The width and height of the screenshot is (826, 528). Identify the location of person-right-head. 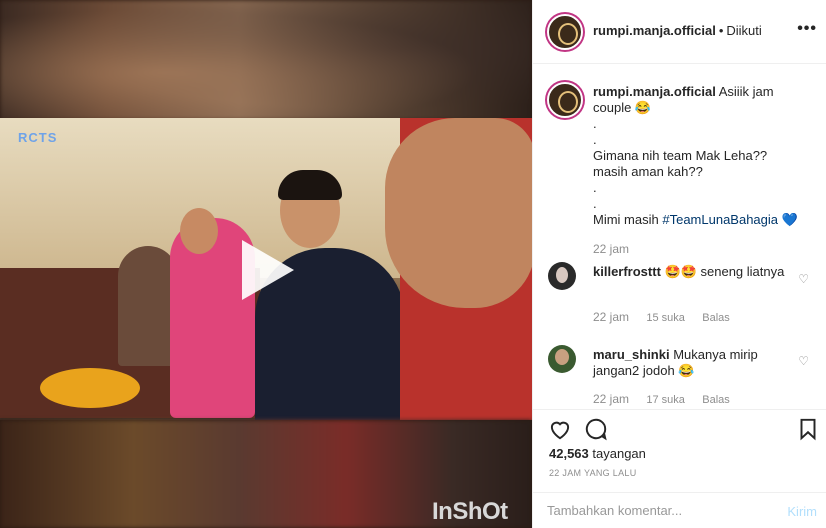
(458, 213).